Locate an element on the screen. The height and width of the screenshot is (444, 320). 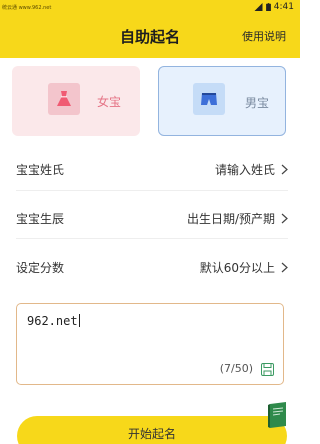
save-icon is located at coordinates (267, 369).